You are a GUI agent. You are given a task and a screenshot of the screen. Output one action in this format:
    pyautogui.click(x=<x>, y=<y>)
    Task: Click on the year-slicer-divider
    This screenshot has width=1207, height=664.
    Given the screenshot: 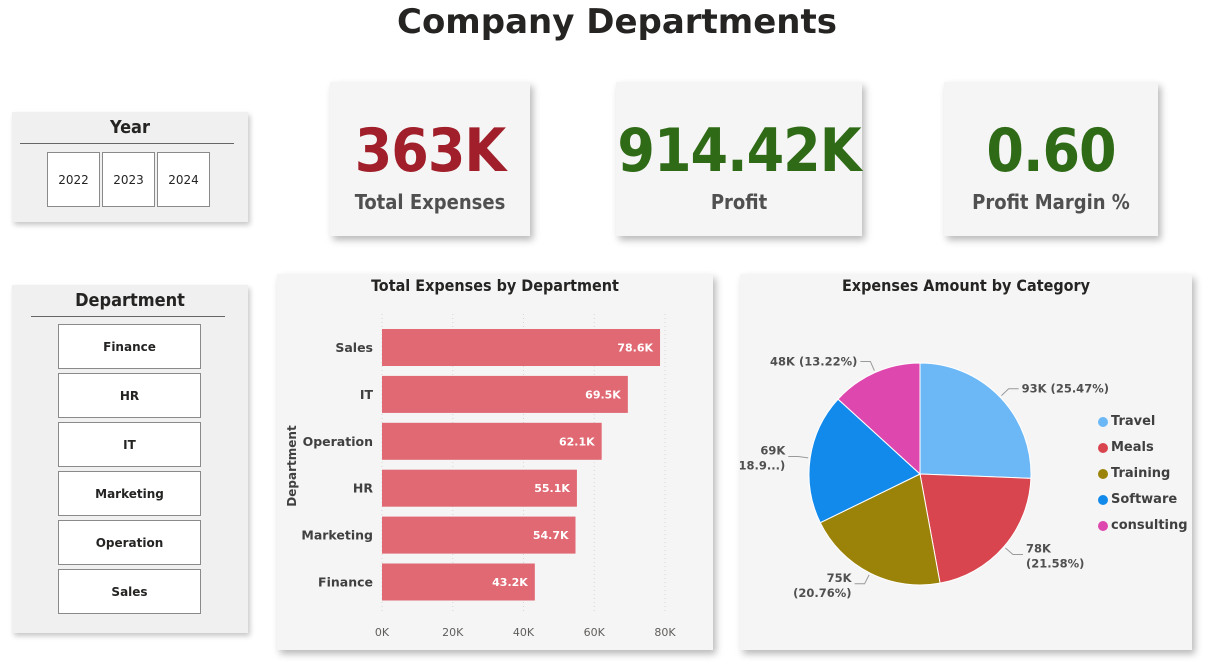 What is the action you would take?
    pyautogui.click(x=127, y=143)
    